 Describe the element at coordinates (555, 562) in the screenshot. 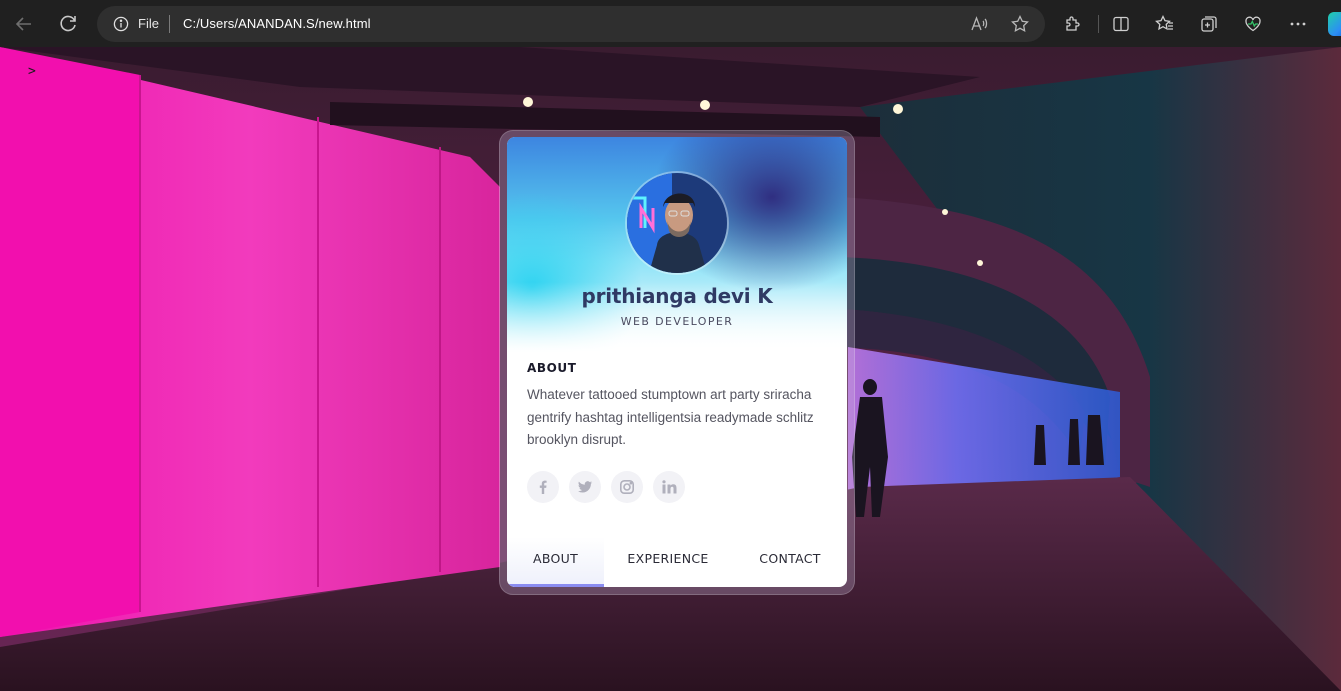

I see `tab-about: ABOUT` at that location.